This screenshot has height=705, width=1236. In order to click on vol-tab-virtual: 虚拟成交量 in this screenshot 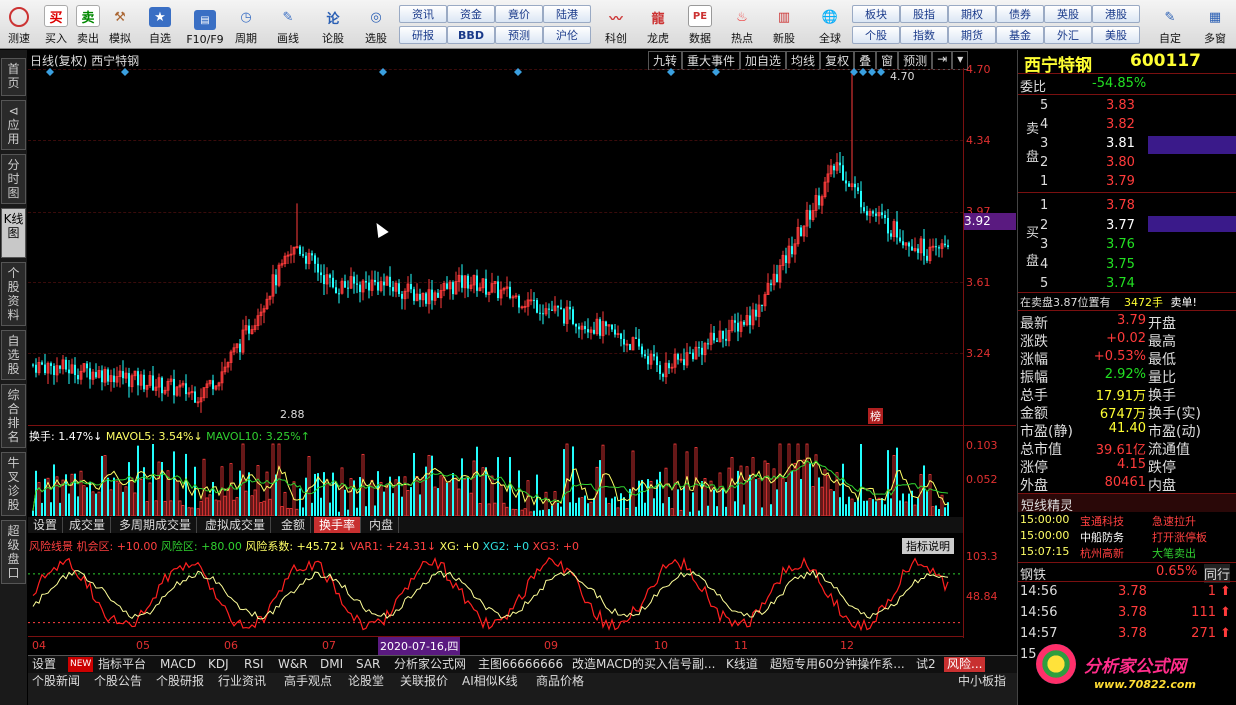, I will do `click(236, 525)`.